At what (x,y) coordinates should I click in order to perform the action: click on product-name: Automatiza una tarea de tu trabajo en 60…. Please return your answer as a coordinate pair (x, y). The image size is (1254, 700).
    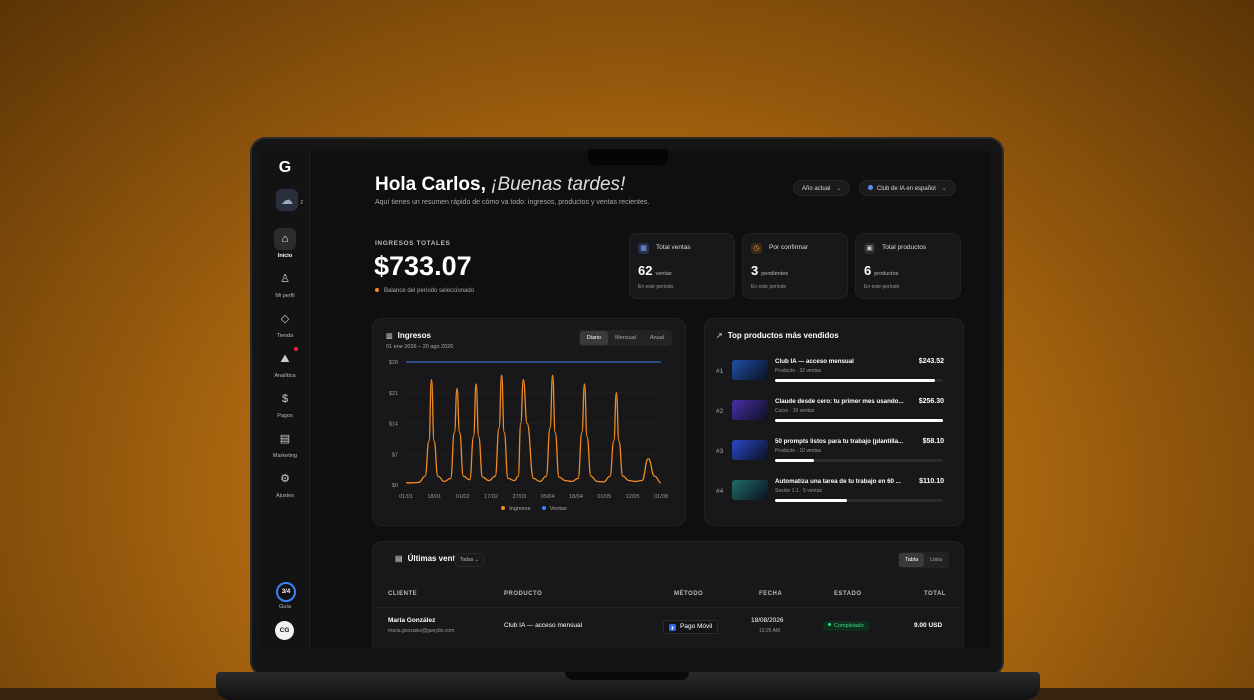
    Looking at the image, I should click on (838, 481).